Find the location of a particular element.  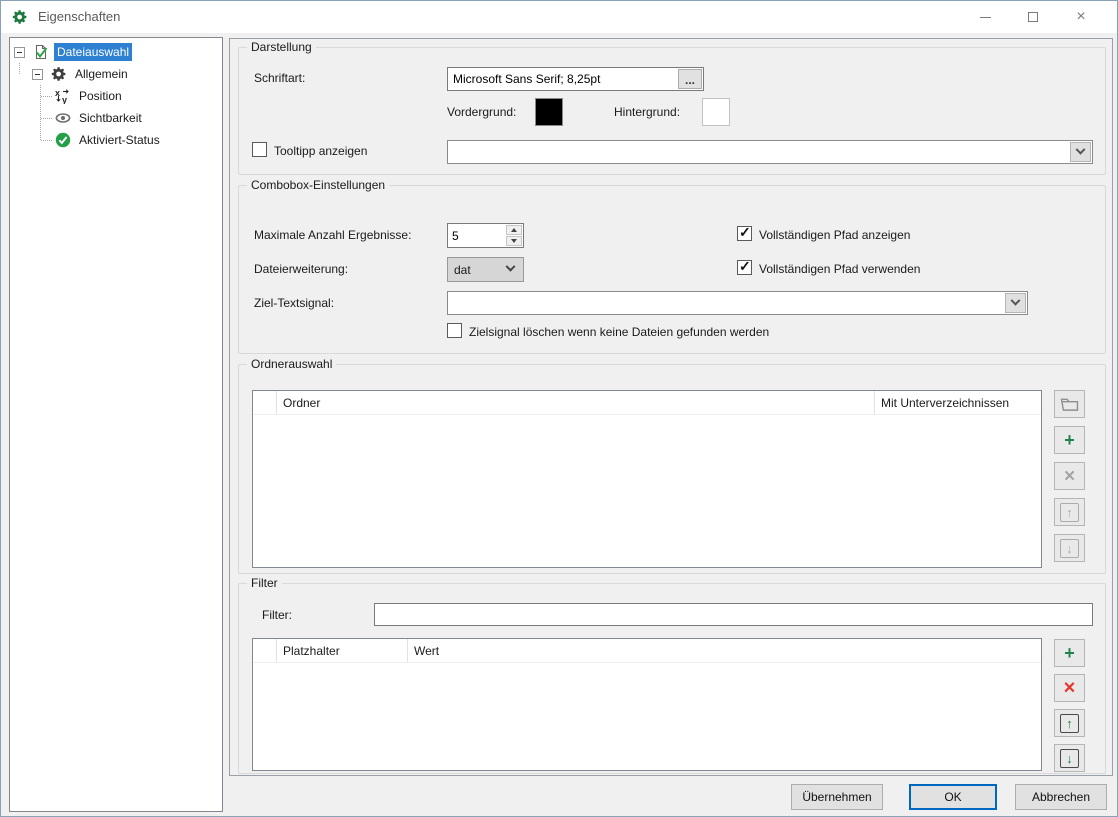

ok-button: OK is located at coordinates (953, 797).